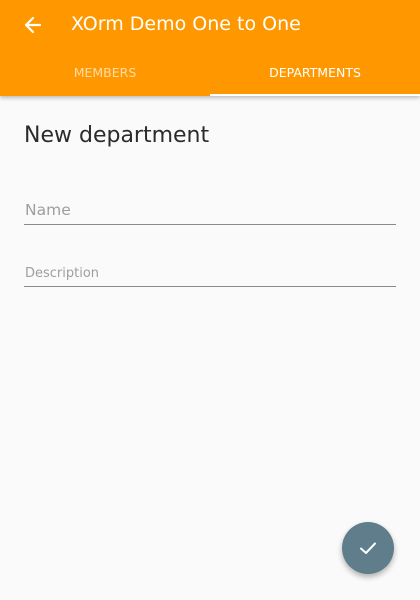 Image resolution: width=420 pixels, height=600 pixels. What do you see at coordinates (186, 24) in the screenshot?
I see `app-title: XOrm Demo One to One` at bounding box center [186, 24].